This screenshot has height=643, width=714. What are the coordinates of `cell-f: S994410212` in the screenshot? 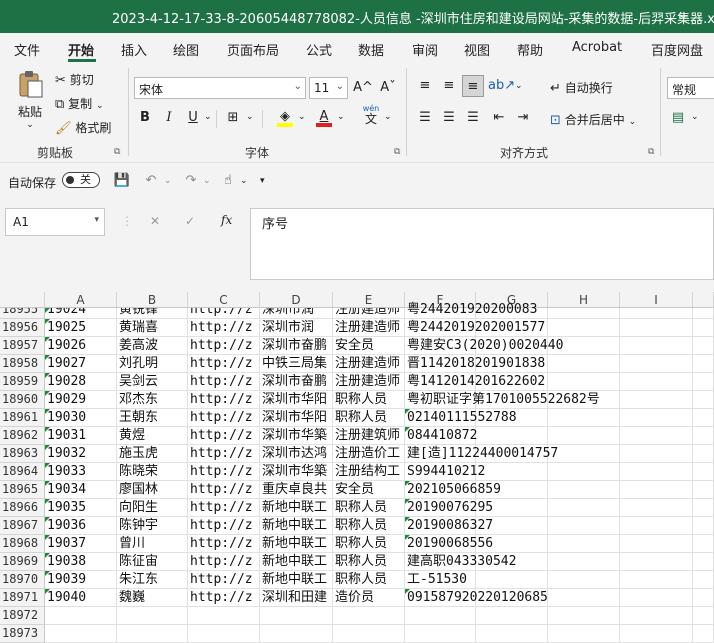 It's located at (445, 472).